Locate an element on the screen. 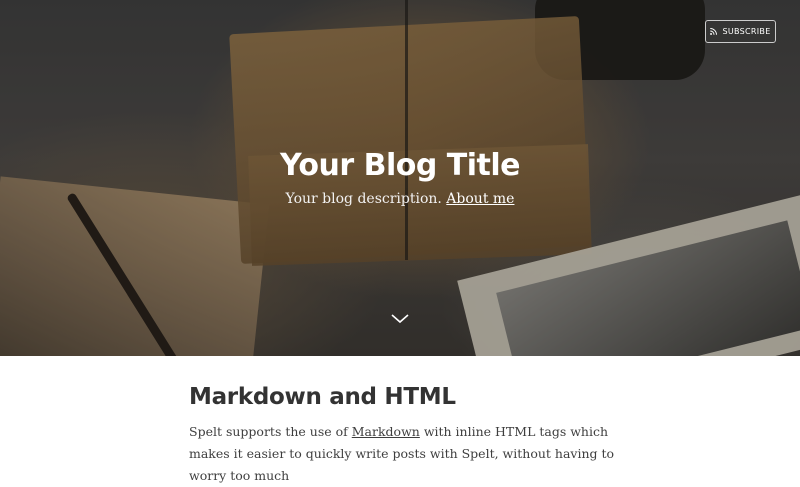 This screenshot has height=487, width=800. post-title: Markdown and HTML is located at coordinates (409, 397).